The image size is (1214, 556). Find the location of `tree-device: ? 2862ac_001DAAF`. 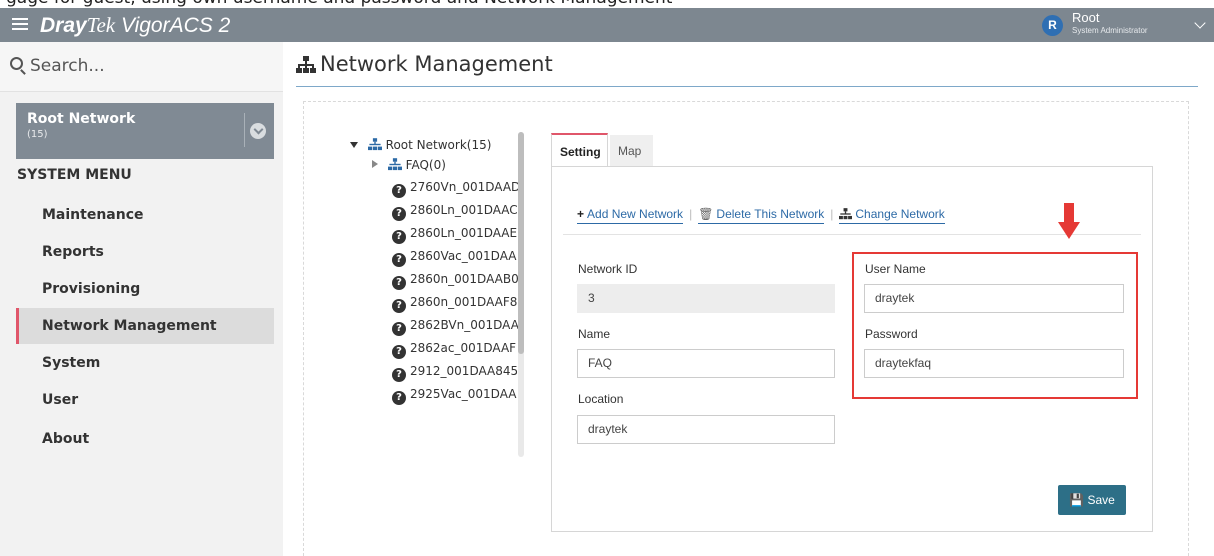

tree-device: ? 2862ac_001DAAF is located at coordinates (454, 348).